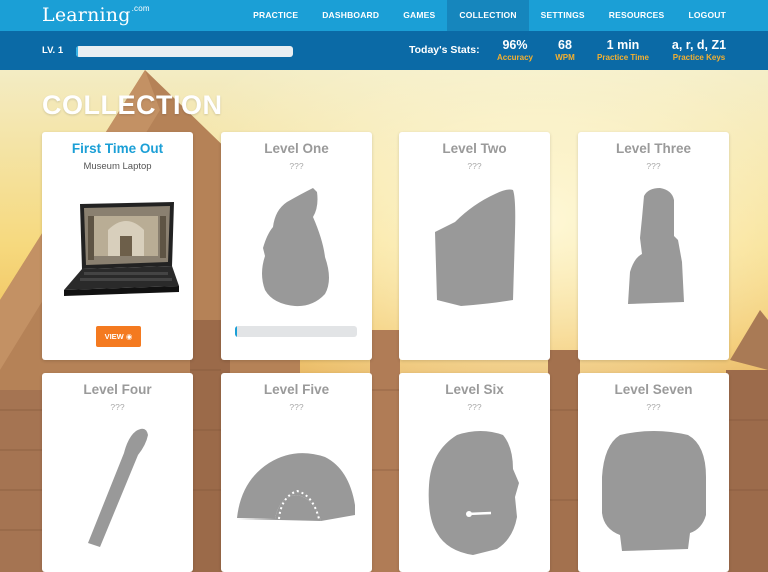 Image resolution: width=768 pixels, height=572 pixels. Describe the element at coordinates (296, 246) in the screenshot. I see `collection-card-level-one: Level One ???` at that location.